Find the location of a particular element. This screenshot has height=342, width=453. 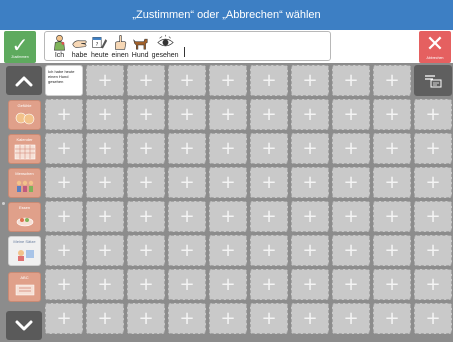

sentence-word: gesehen is located at coordinates (165, 46).